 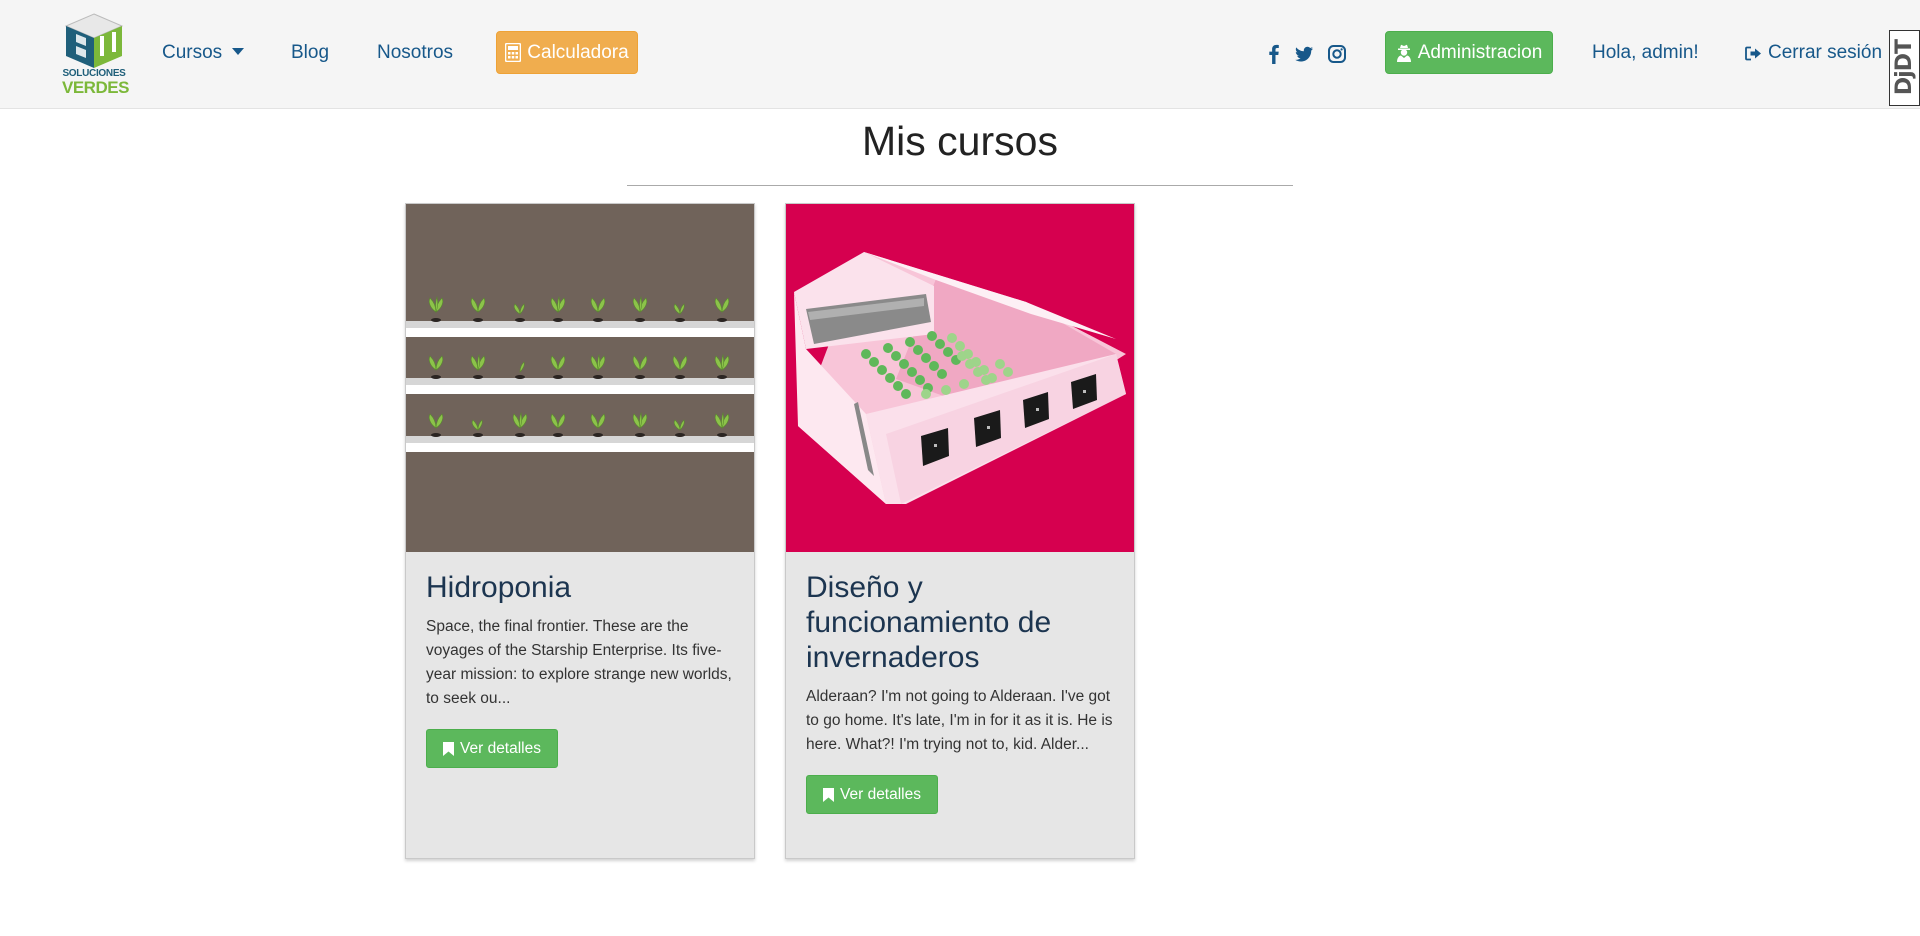 I want to click on caret-down-icon, so click(x=238, y=51).